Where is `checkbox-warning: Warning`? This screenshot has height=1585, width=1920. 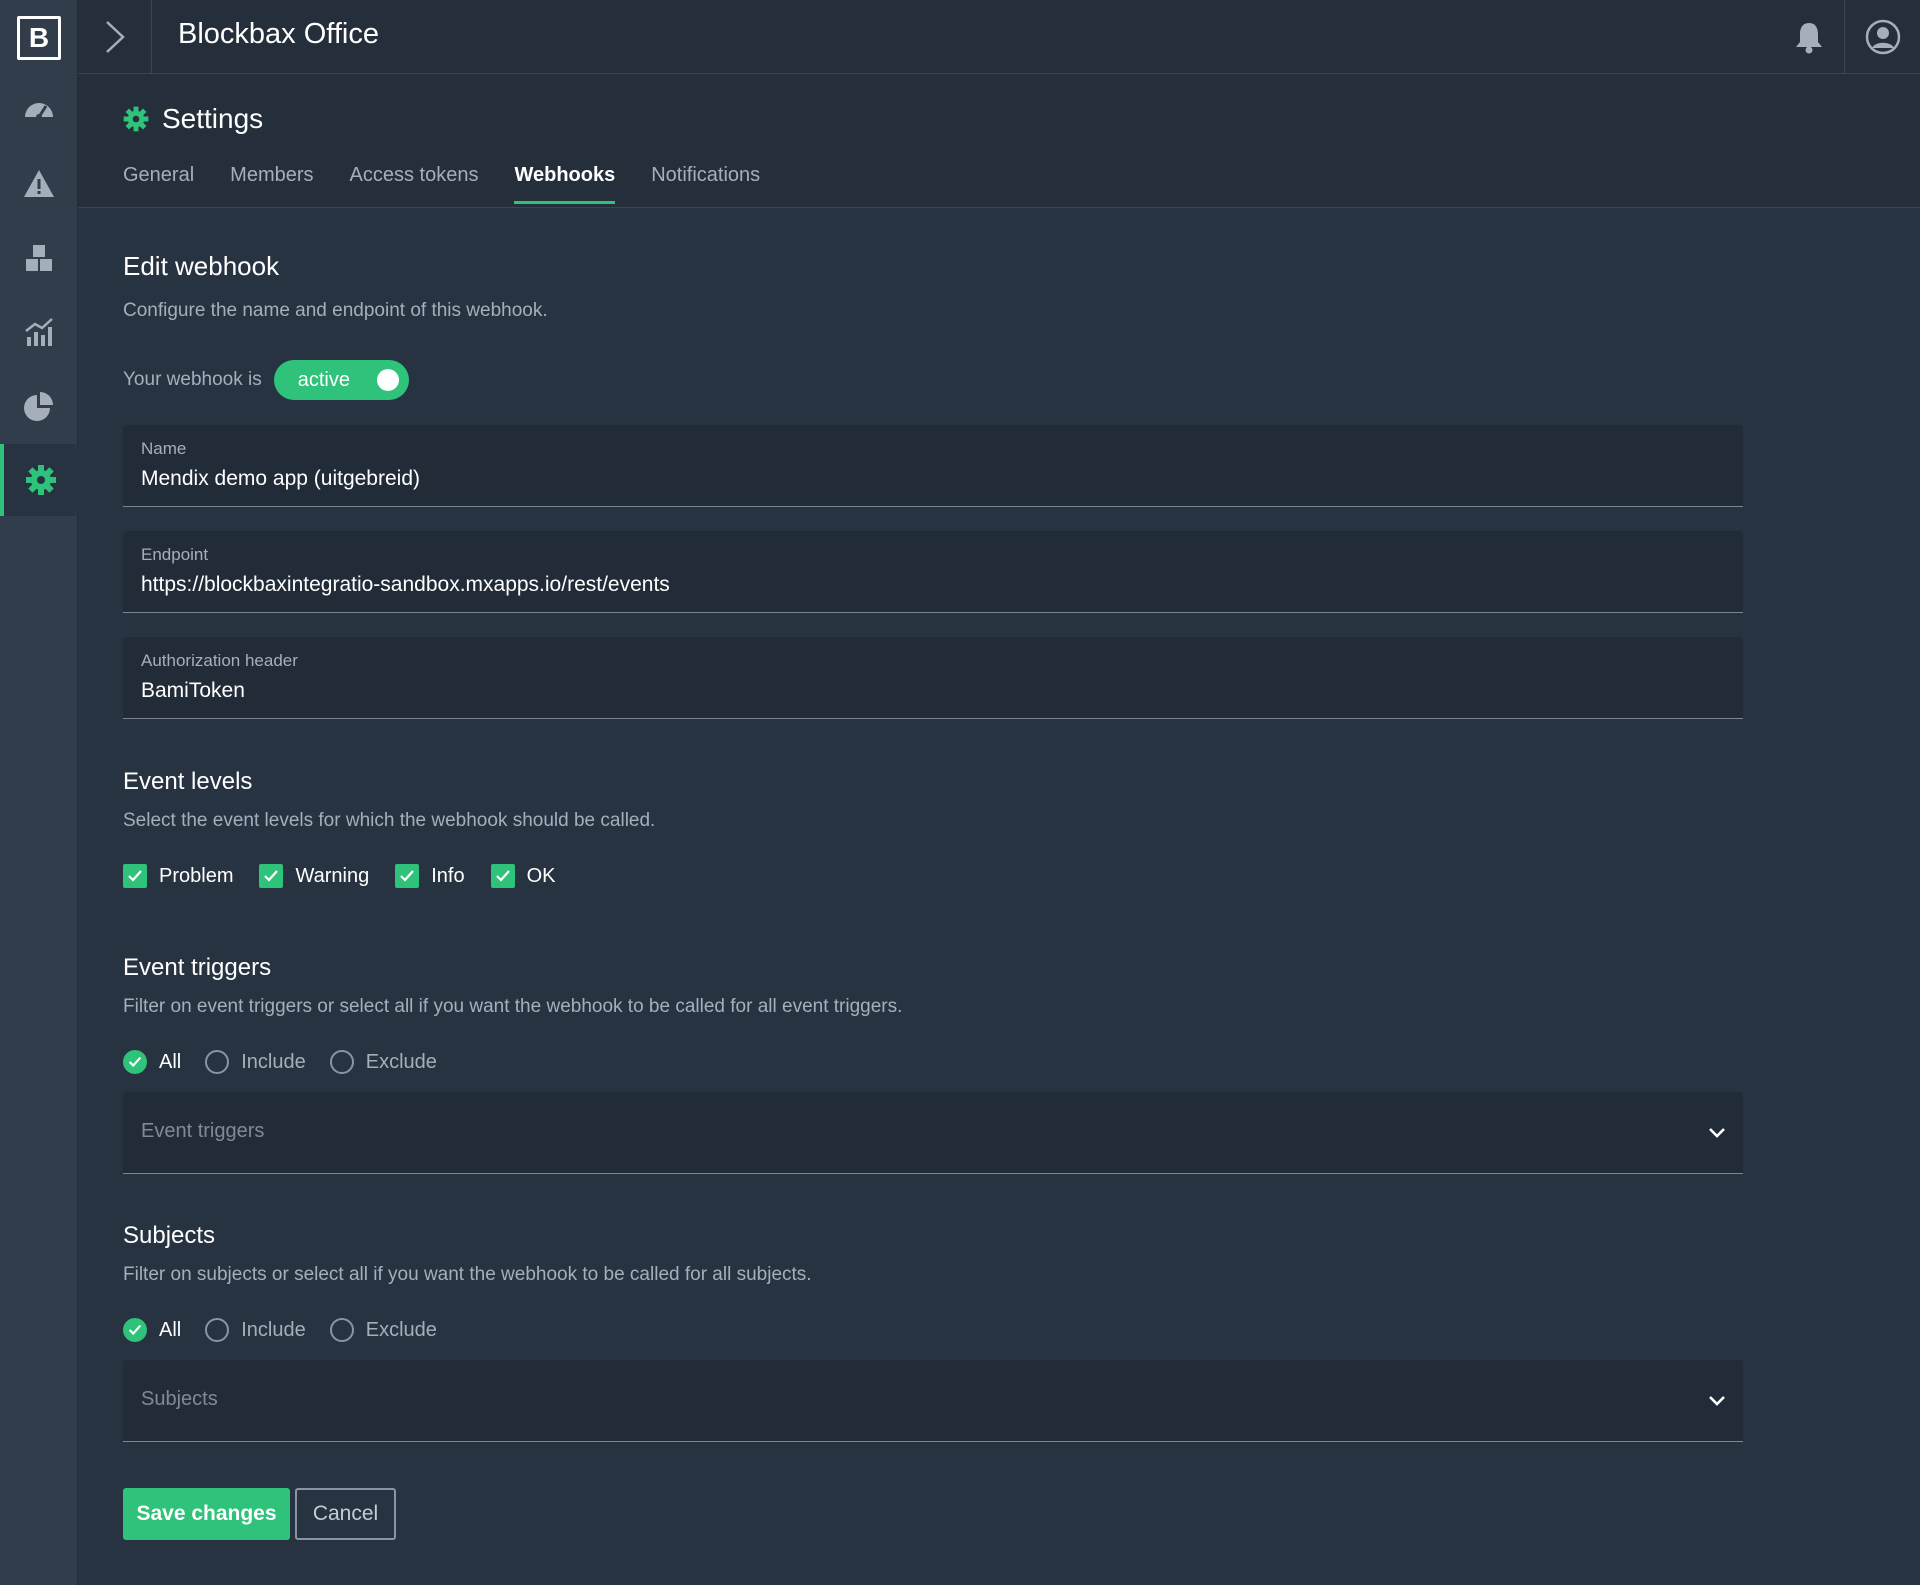
checkbox-warning: Warning is located at coordinates (314, 876).